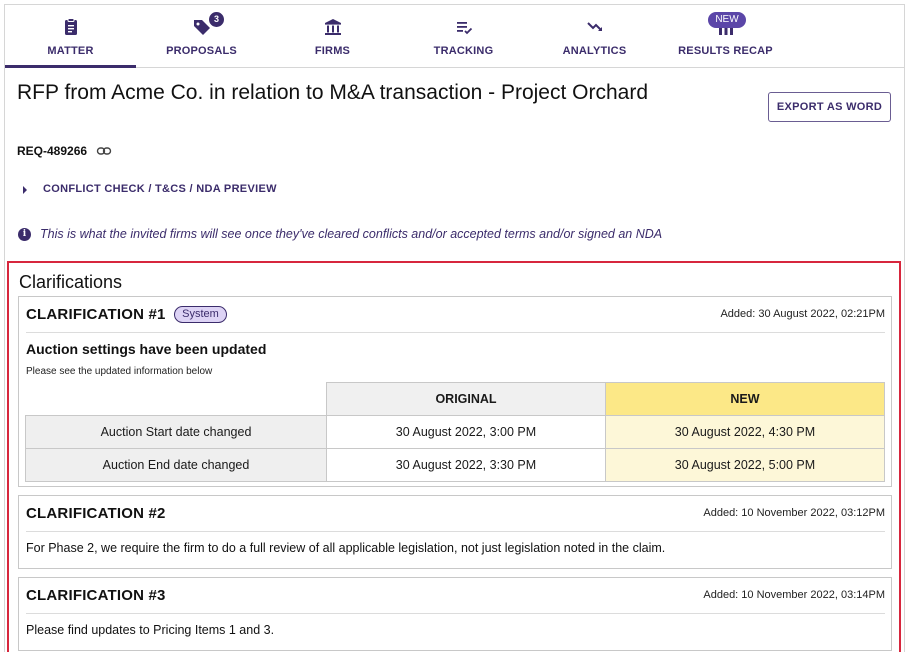 The width and height of the screenshot is (909, 652). Describe the element at coordinates (794, 595) in the screenshot. I see `added-timestamp: Added: 10 November 2022, 03:14PM` at that location.